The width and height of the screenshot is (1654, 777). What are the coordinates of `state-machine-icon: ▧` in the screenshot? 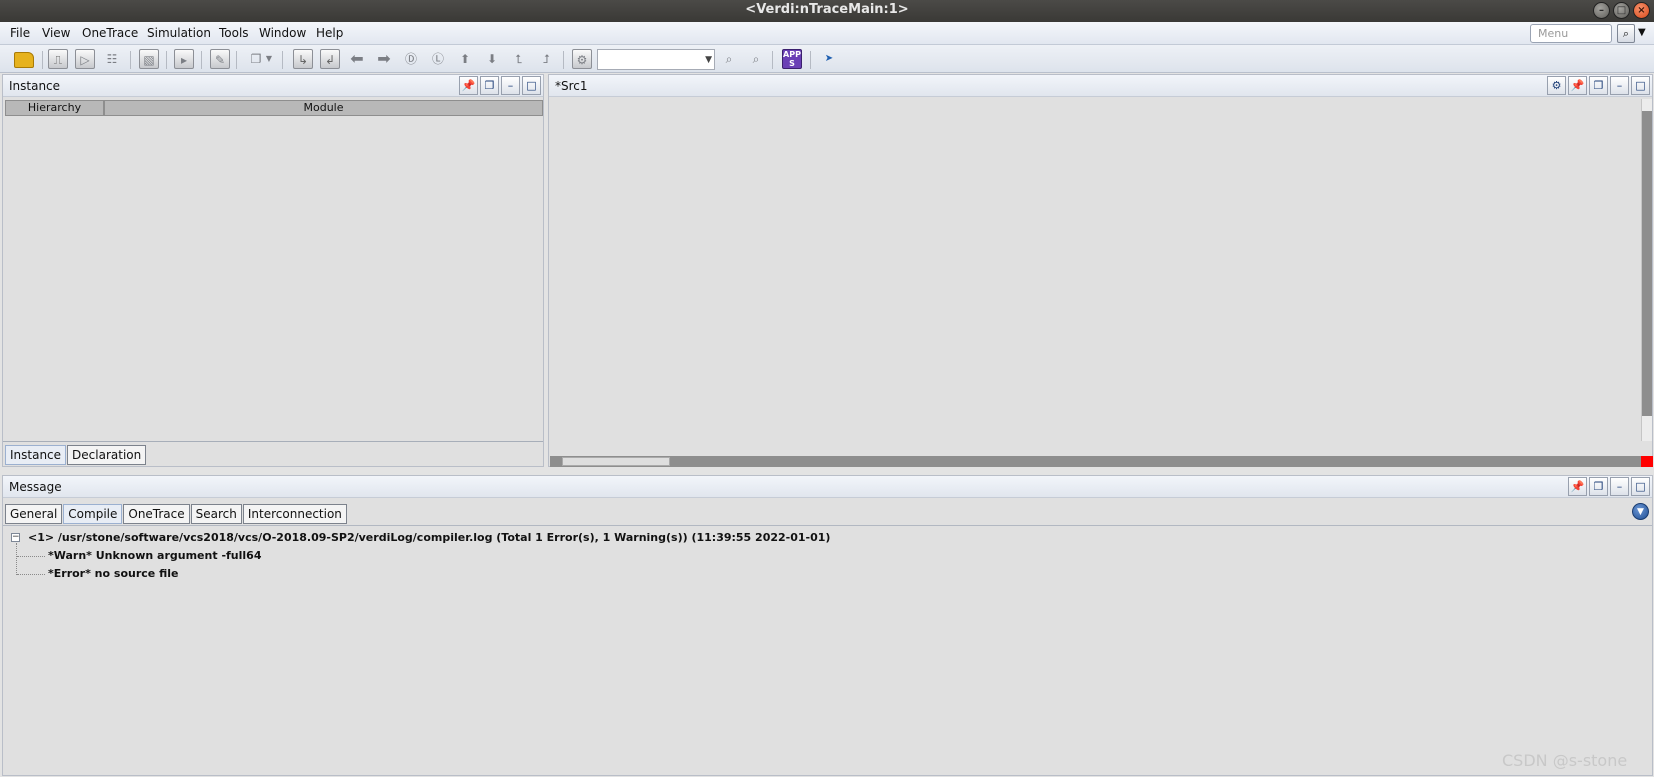 It's located at (149, 59).